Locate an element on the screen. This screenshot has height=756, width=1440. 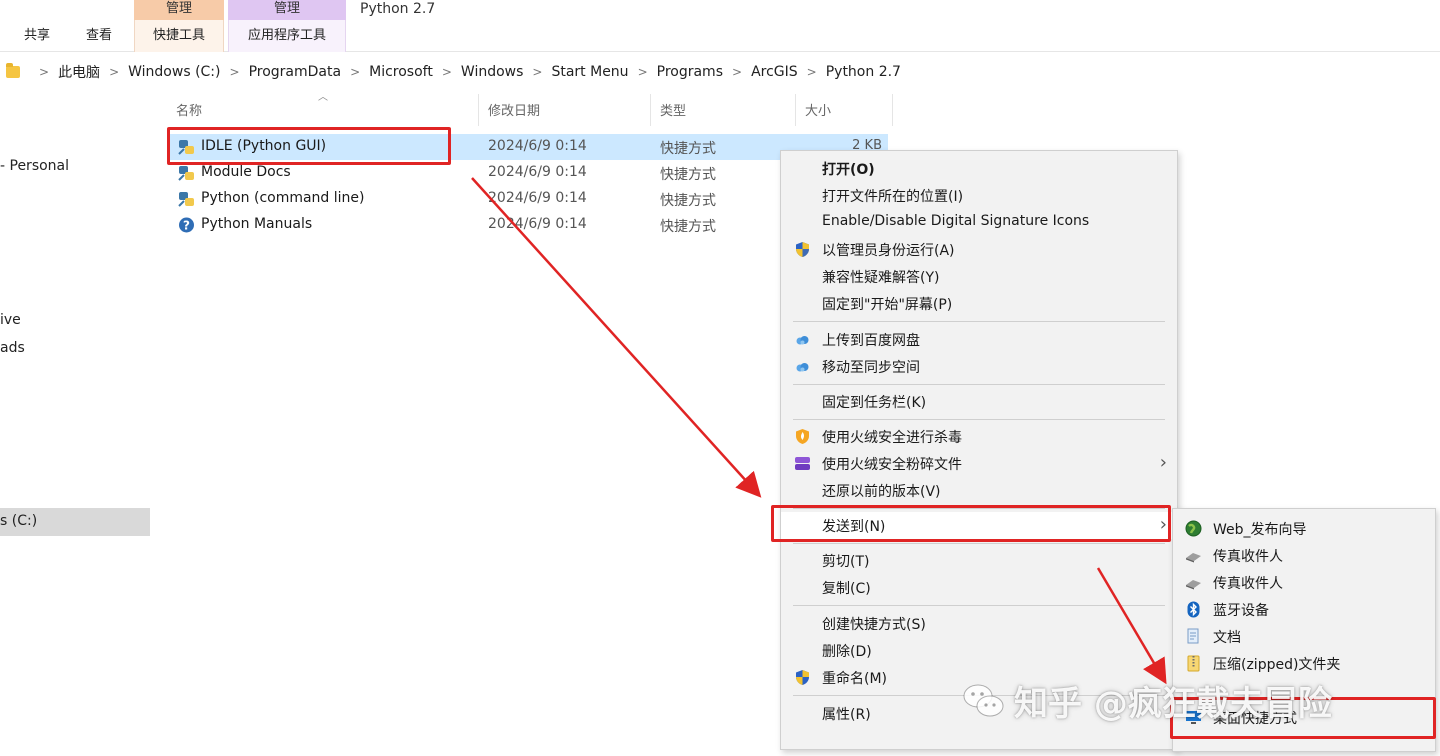
menu-item-delete: 删除(D) is located at coordinates (979, 650).